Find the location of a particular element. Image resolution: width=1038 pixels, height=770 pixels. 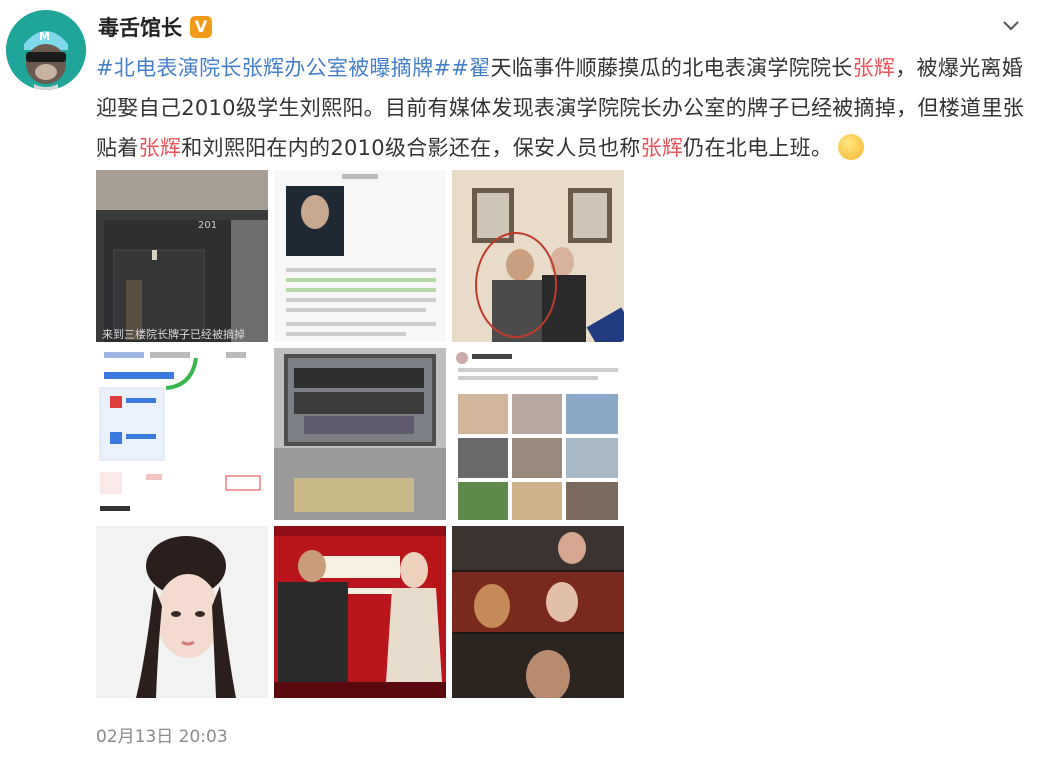

image-caption: 来到三楼院长牌子已经被摘掉 is located at coordinates (173, 334).